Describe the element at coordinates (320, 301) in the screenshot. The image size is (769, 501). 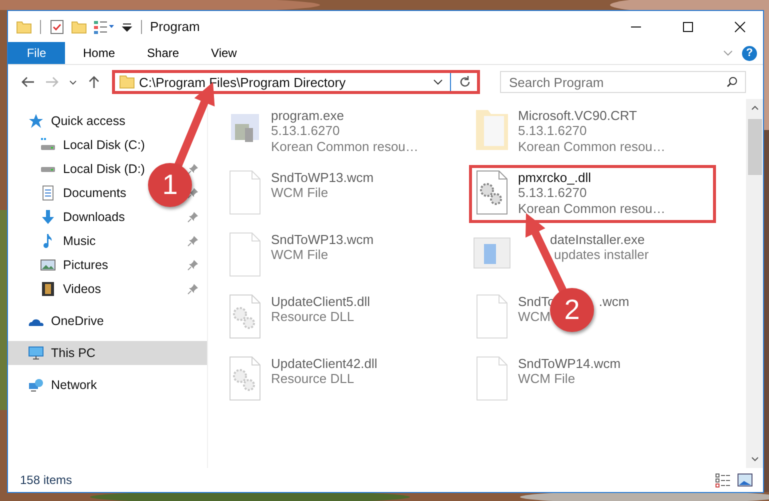
I see `file-name: UpdateClient5.dll` at that location.